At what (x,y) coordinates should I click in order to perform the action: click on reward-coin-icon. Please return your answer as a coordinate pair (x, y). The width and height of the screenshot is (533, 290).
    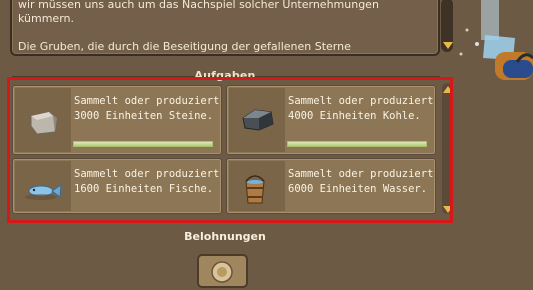
    Looking at the image, I should click on (222, 272).